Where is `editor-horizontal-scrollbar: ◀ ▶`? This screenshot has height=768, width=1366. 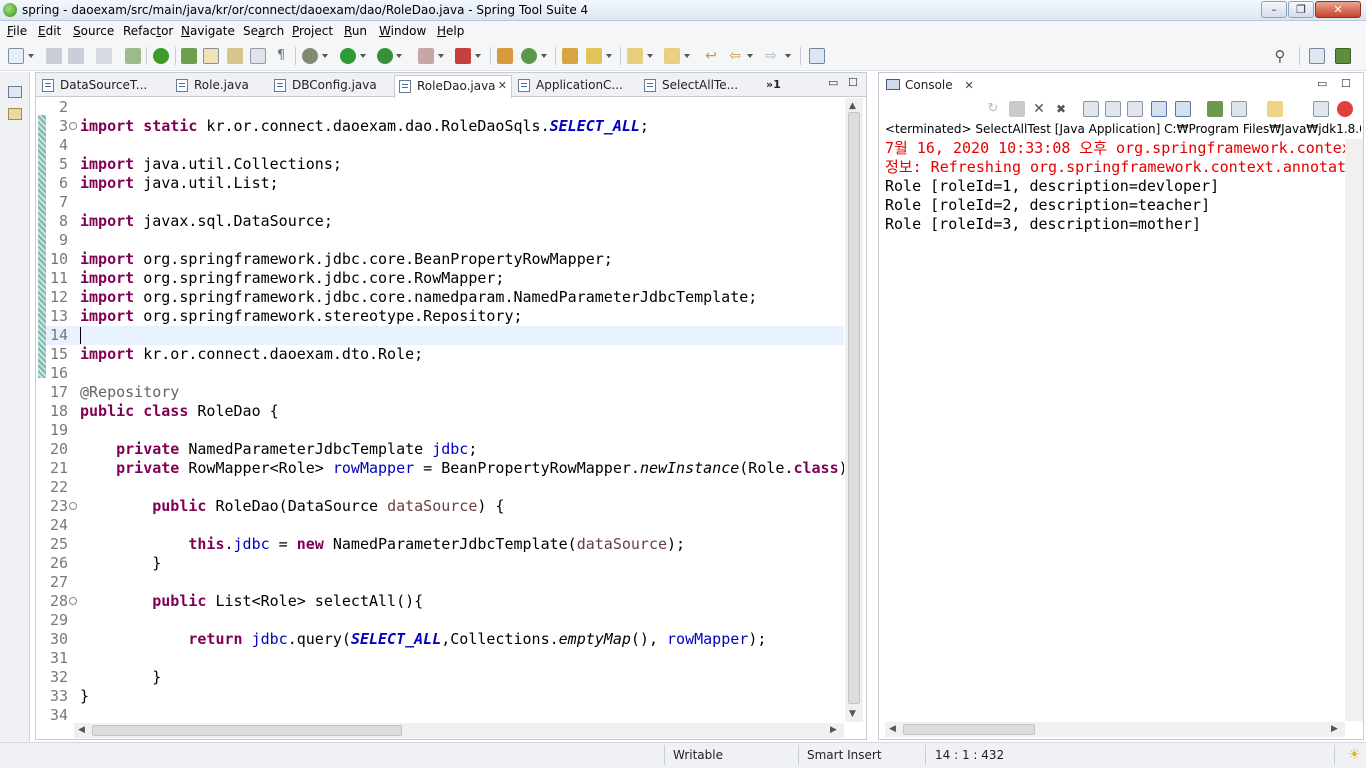
editor-horizontal-scrollbar: ◀ ▶ is located at coordinates (459, 730).